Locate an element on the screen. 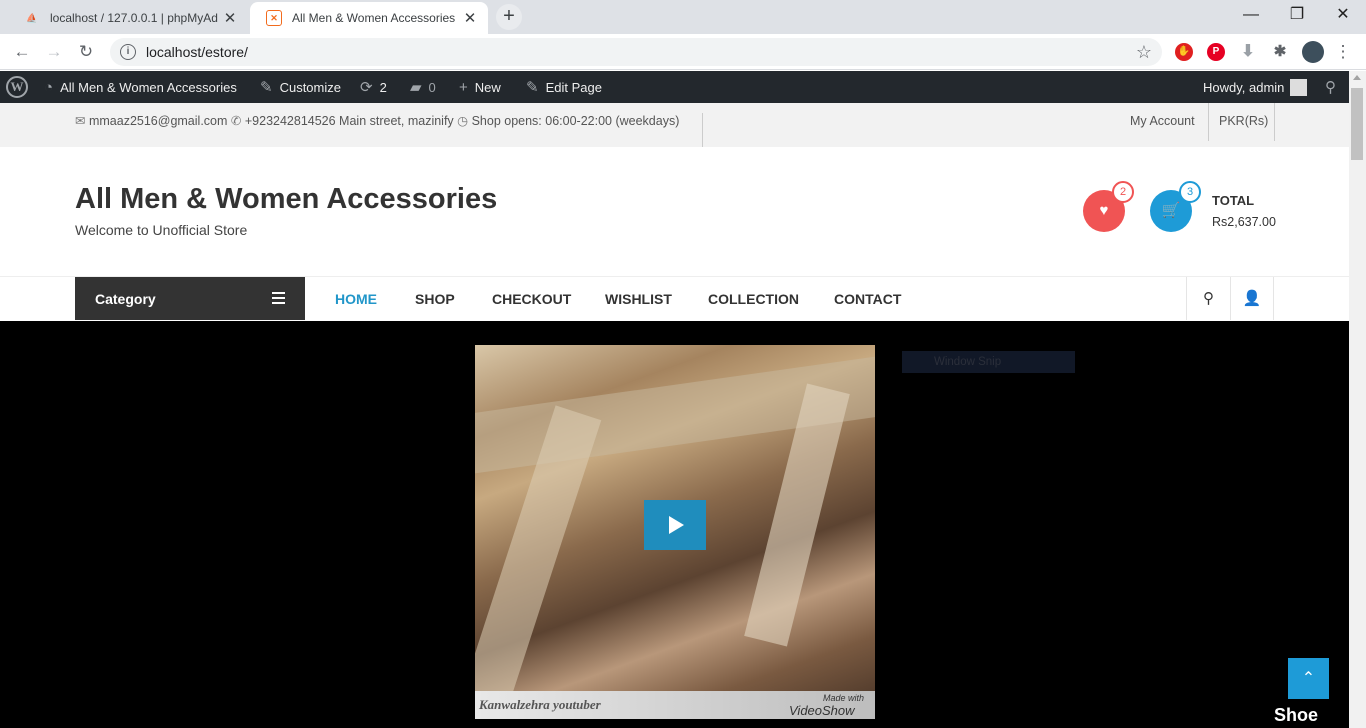 The width and height of the screenshot is (1366, 728). back-icon: ← is located at coordinates (22, 52).